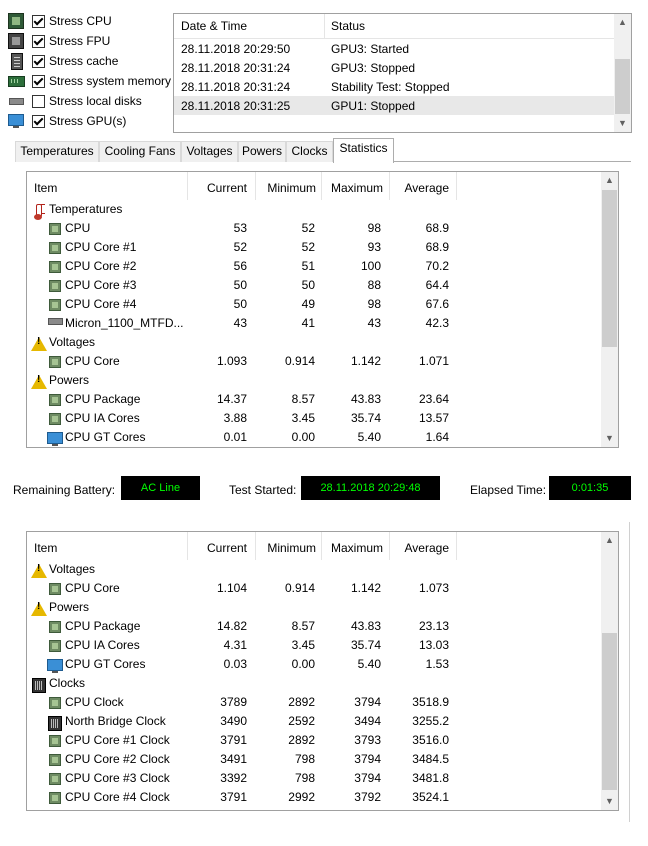  What do you see at coordinates (314, 361) in the screenshot?
I see `table-row: CPU Core 1.093 0.914 1.142 1.071` at bounding box center [314, 361].